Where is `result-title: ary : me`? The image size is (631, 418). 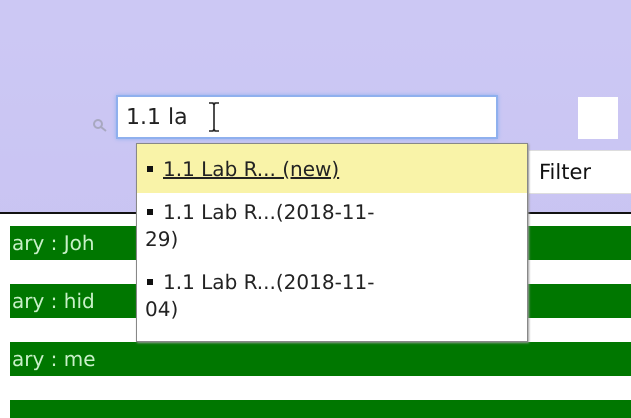
result-title: ary : me is located at coordinates (53, 359).